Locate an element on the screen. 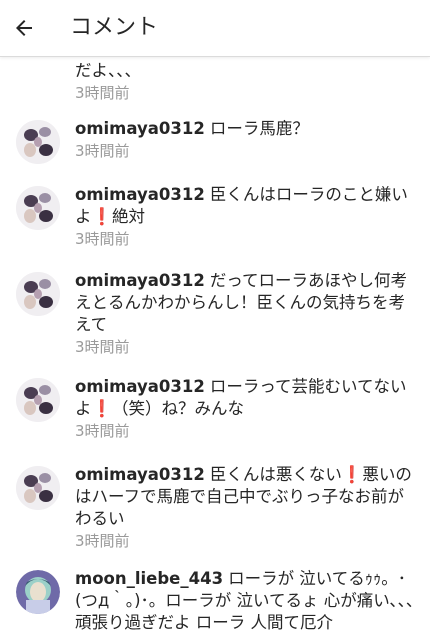 The image size is (430, 635). comment-body: omimaya0312 ローラって芸能むいてないよ❗（笑）ね？みんな 3時間前 is located at coordinates (245, 408).